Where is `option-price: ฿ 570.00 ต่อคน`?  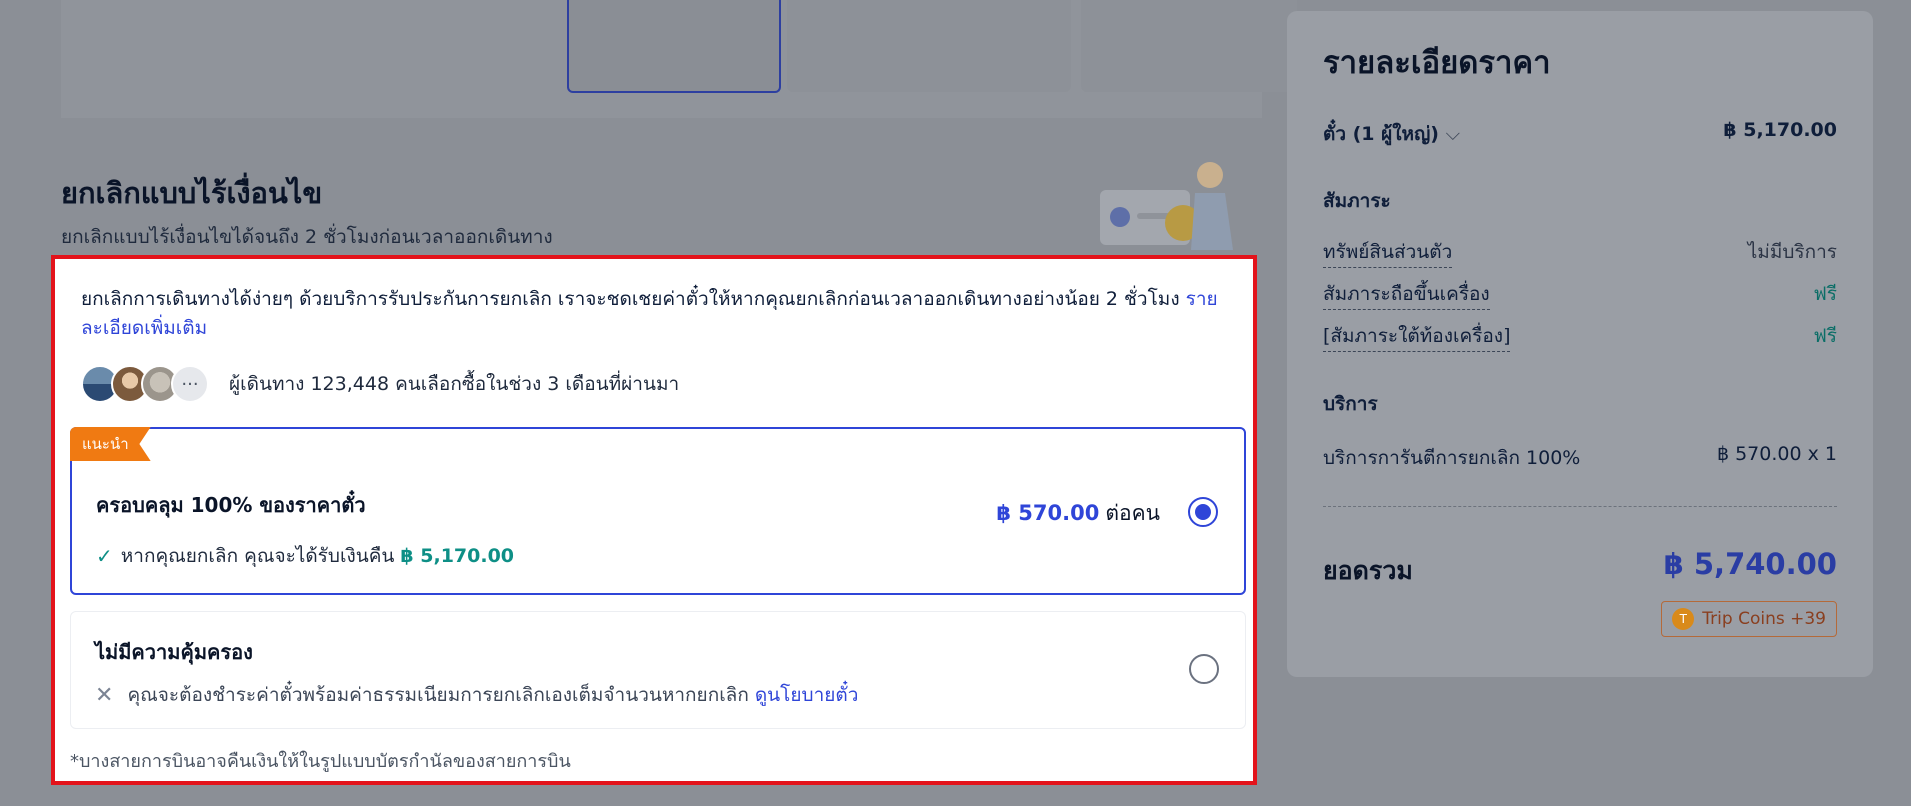 option-price: ฿ 570.00 ต่อคน is located at coordinates (1078, 513).